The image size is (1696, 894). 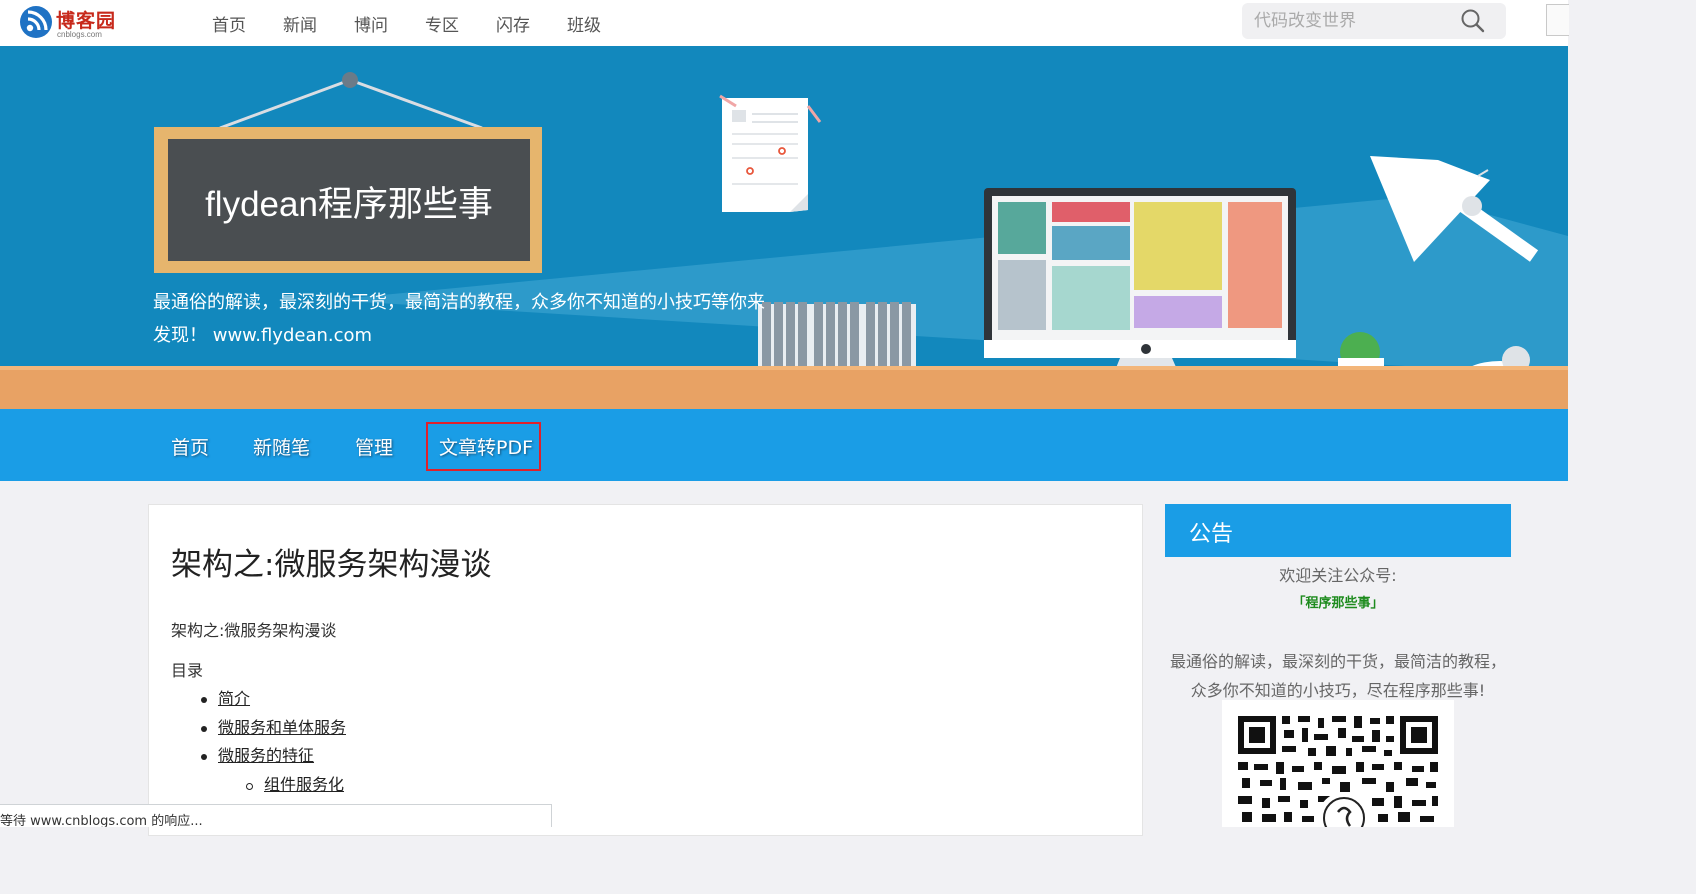 I want to click on search-icon, so click(x=1473, y=21).